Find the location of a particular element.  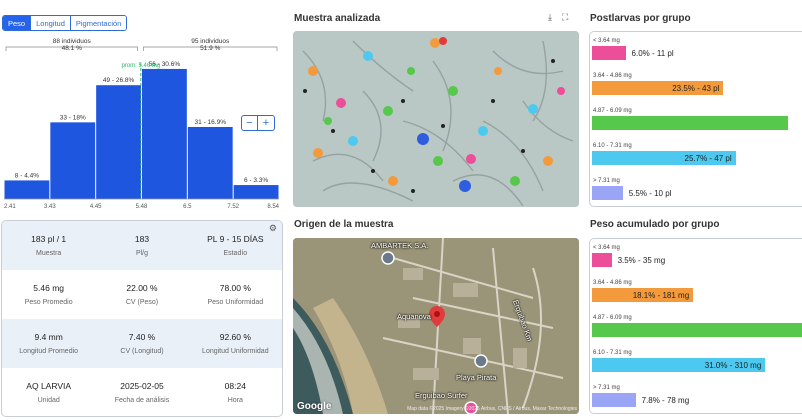

stat-cell: 183 Pl/g is located at coordinates (141, 245).